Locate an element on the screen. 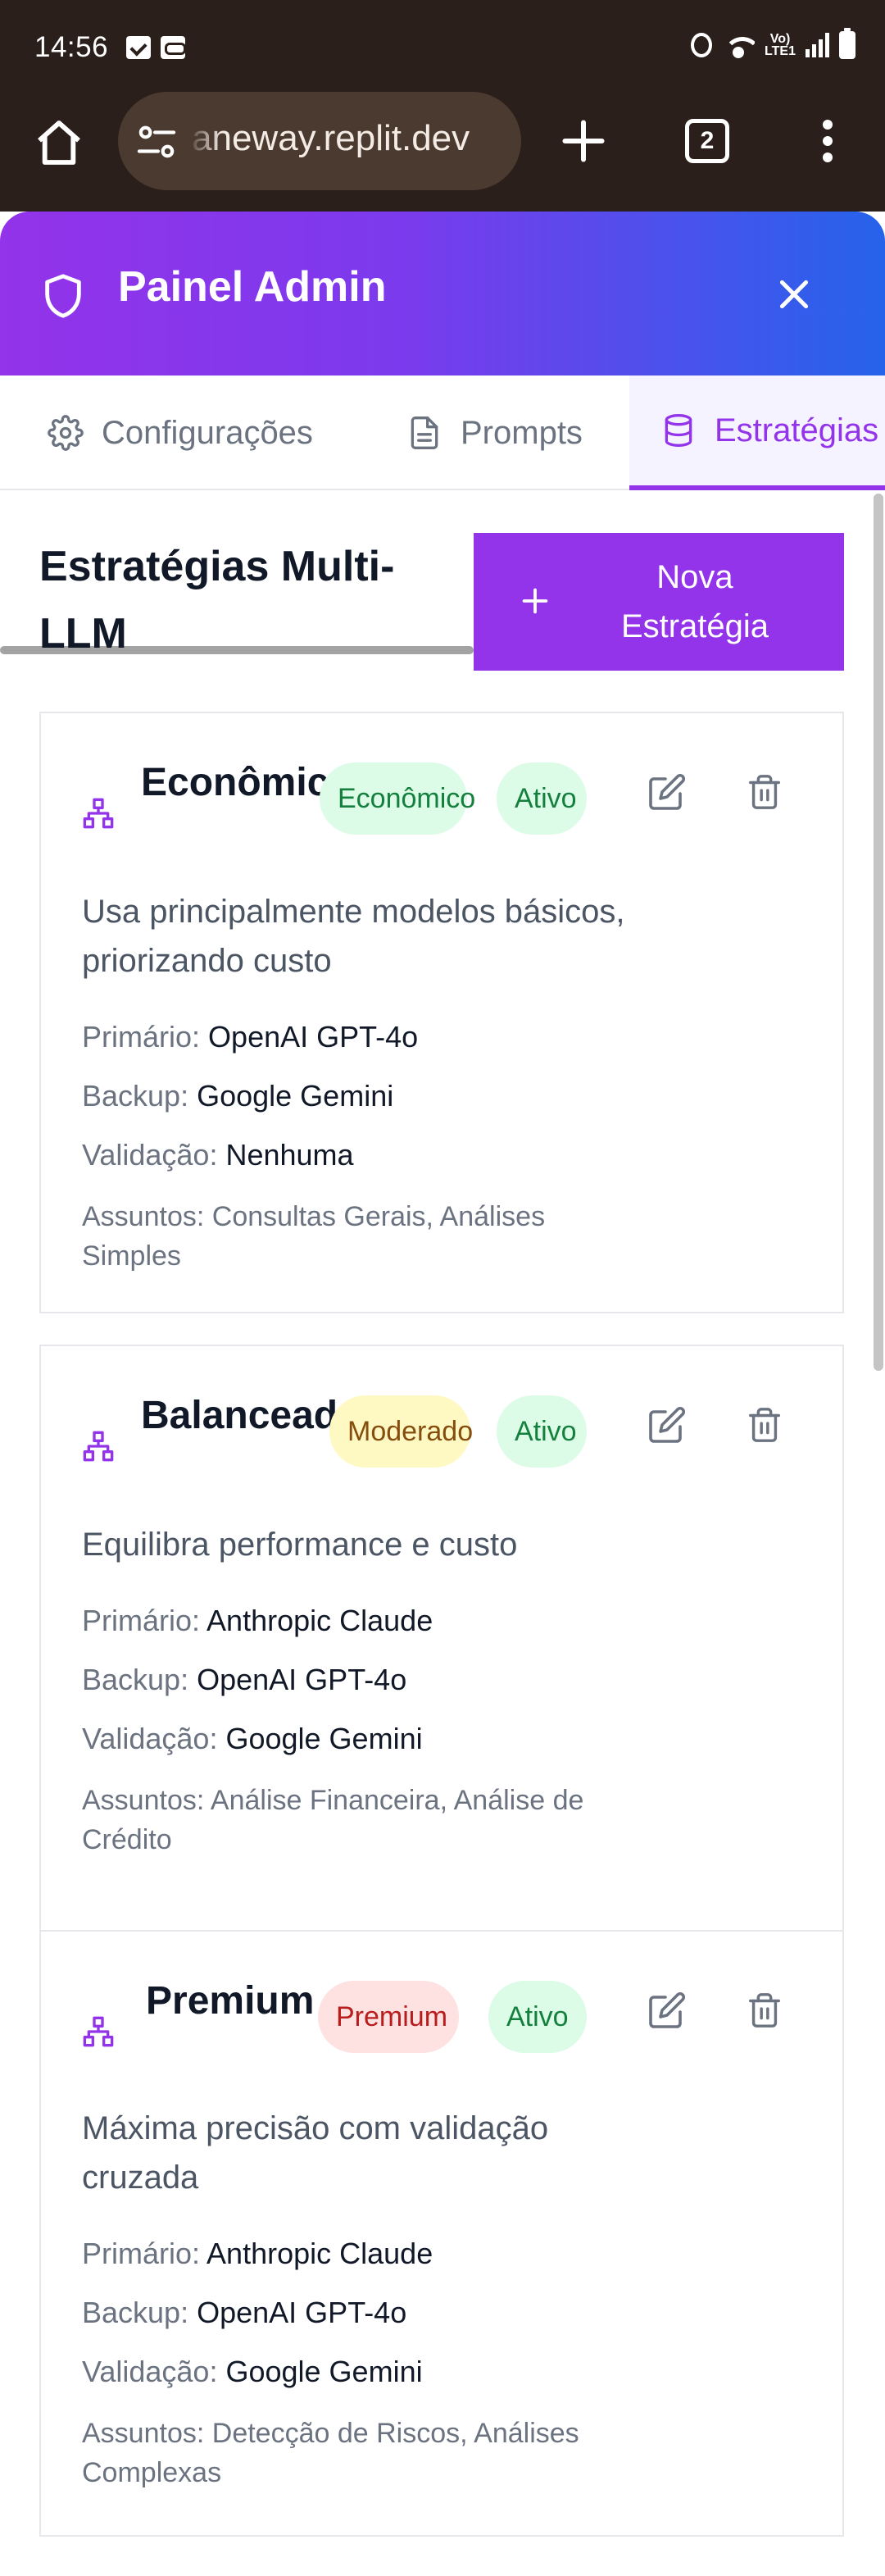  url-text: aneway.replit.dev is located at coordinates (348, 138).